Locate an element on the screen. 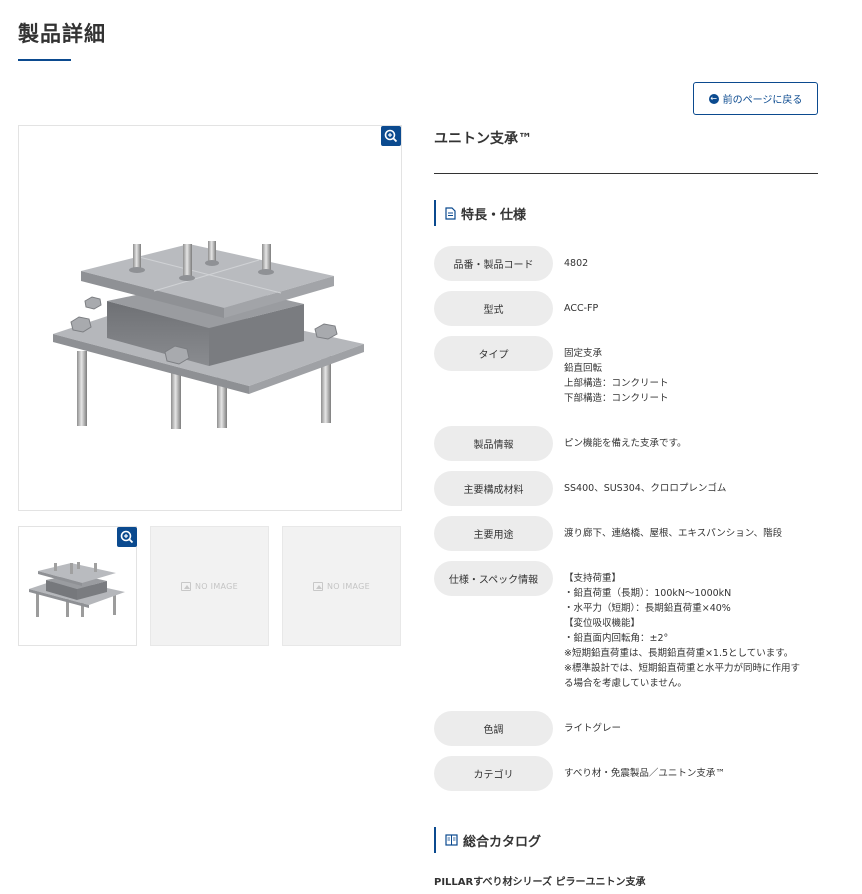  spec-label: 仕様・スペック情報 is located at coordinates (493, 578).